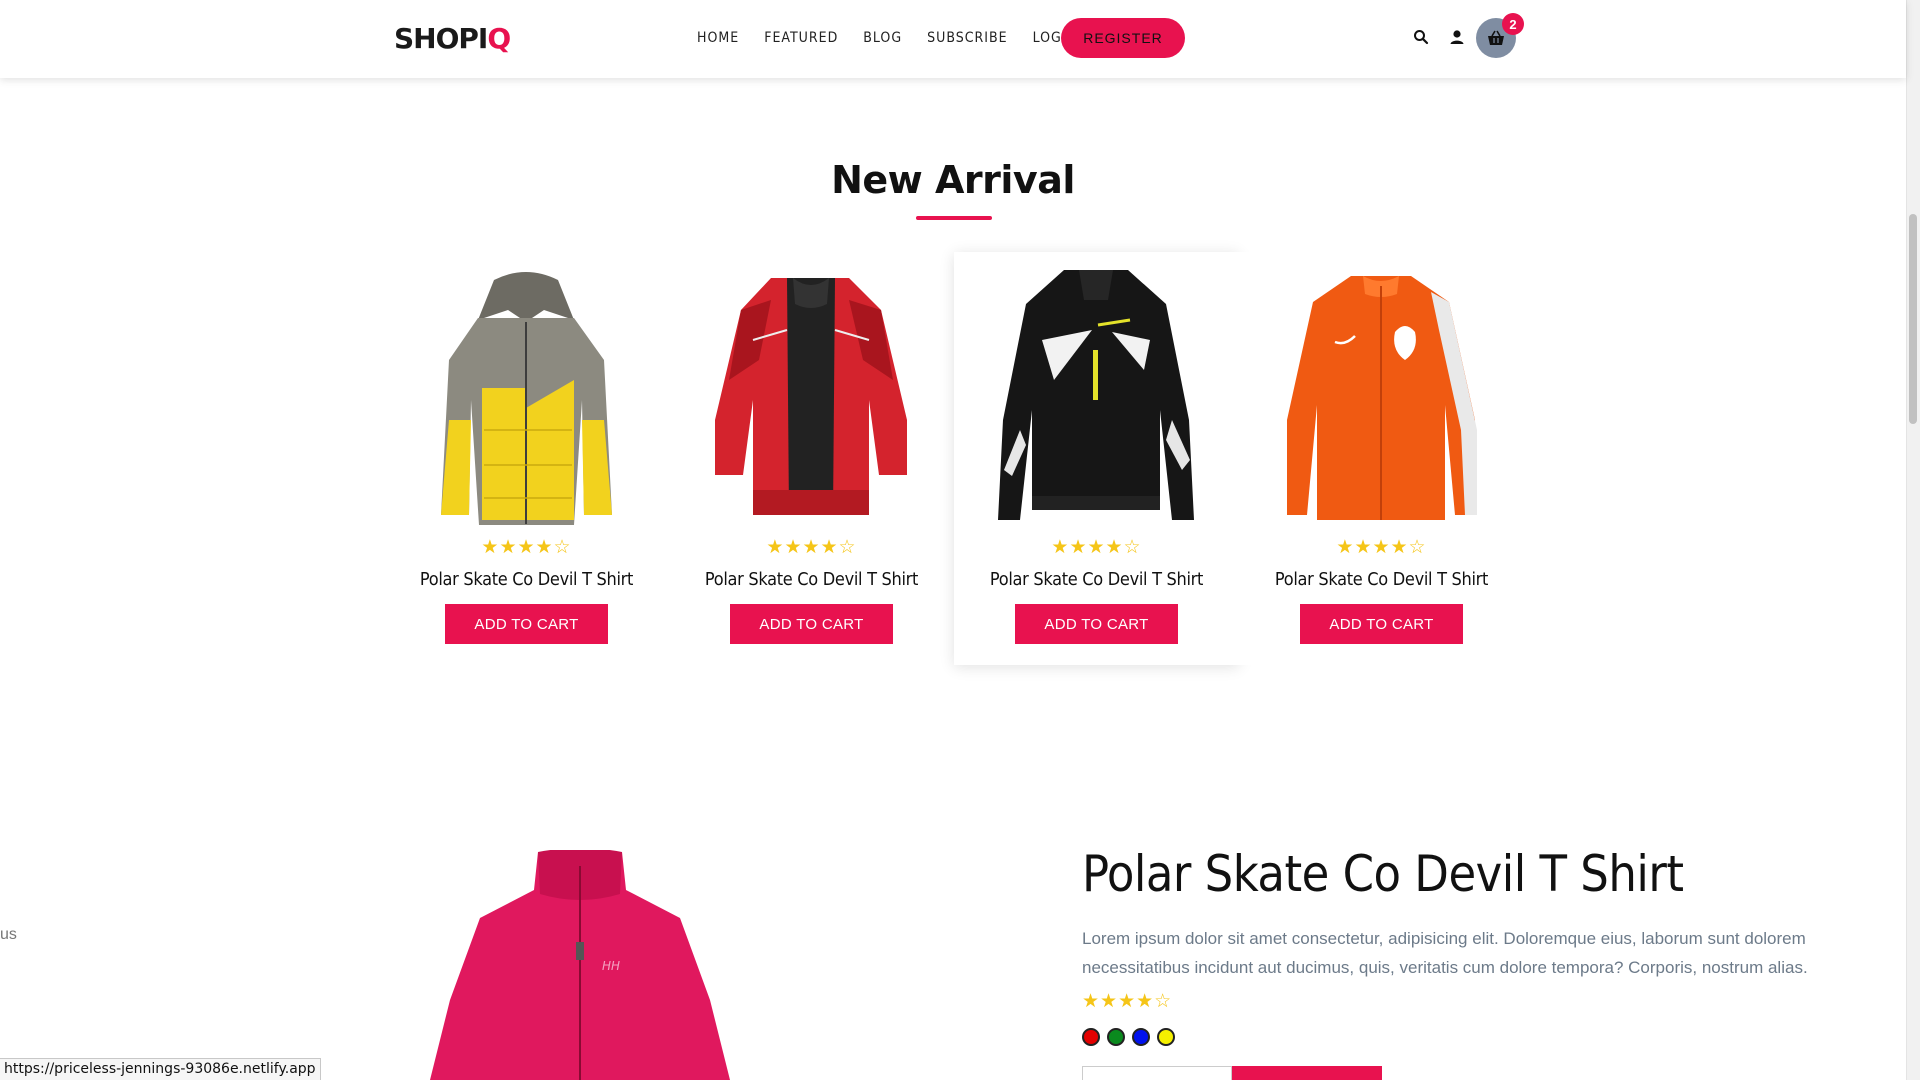  What do you see at coordinates (8, 934) in the screenshot?
I see `carousel-edge-text: us` at bounding box center [8, 934].